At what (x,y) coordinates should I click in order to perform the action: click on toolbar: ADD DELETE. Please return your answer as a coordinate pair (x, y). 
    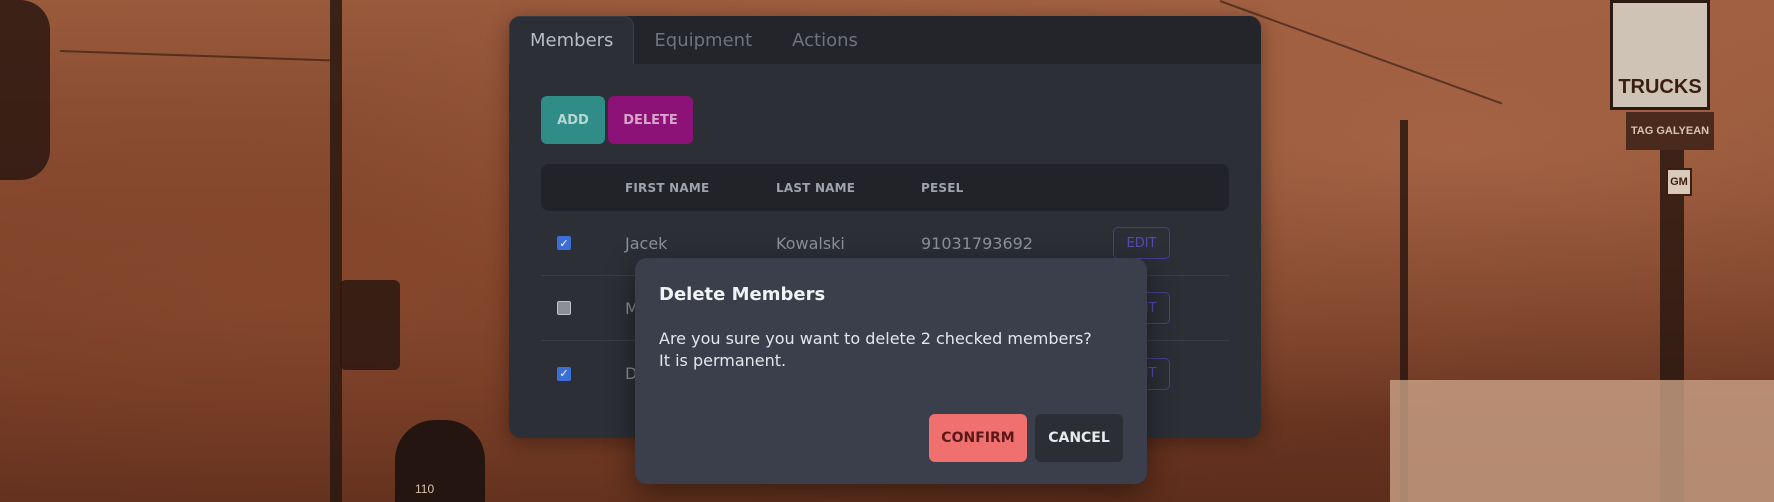
    Looking at the image, I should click on (617, 120).